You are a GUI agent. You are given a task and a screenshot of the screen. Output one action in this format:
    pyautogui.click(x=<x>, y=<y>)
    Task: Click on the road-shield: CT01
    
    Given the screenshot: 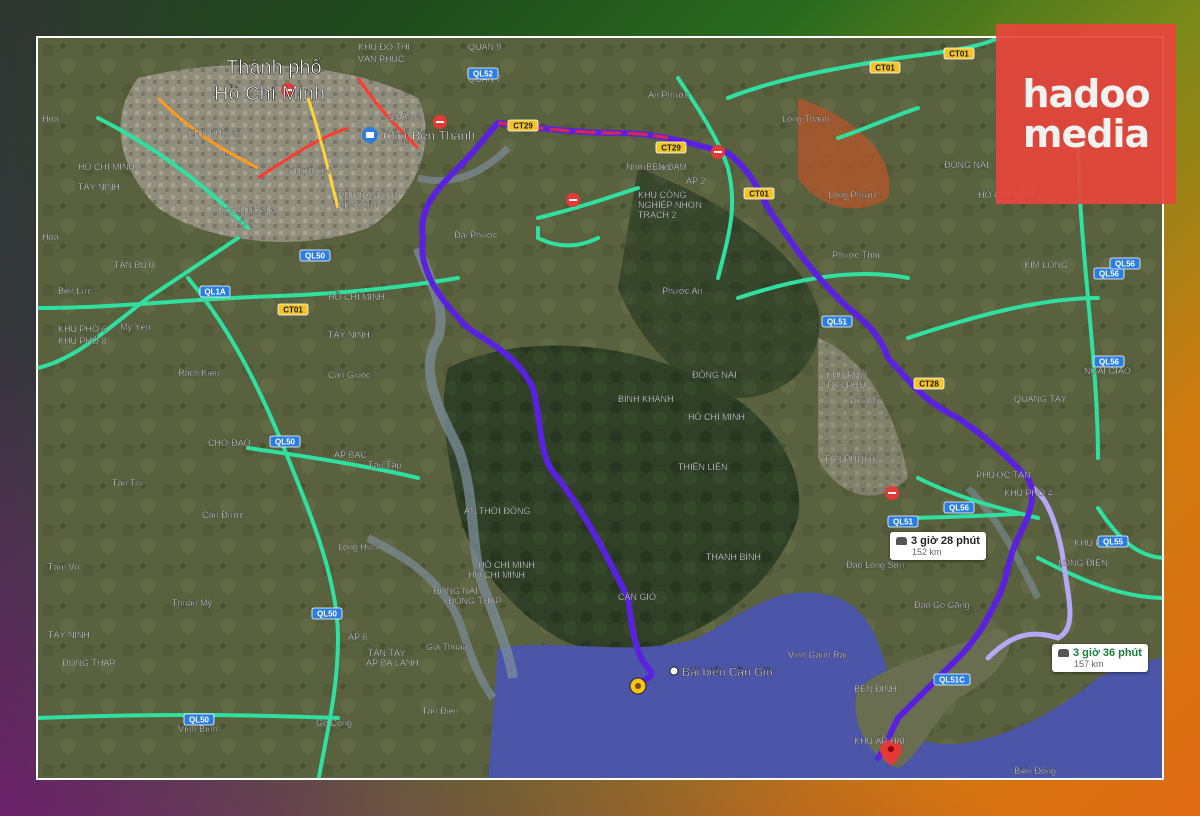 What is the action you would take?
    pyautogui.click(x=959, y=53)
    